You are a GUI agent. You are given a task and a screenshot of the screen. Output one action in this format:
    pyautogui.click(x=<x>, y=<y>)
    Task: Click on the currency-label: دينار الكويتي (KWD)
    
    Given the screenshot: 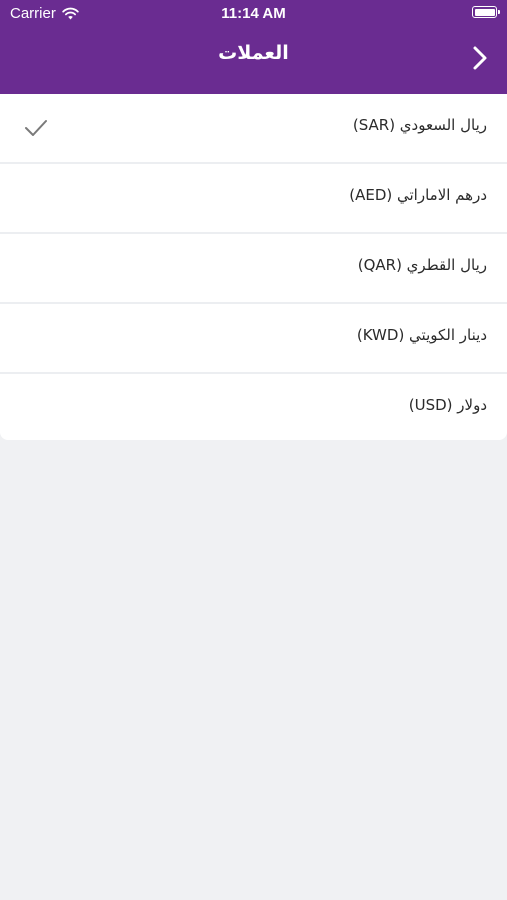 What is the action you would take?
    pyautogui.click(x=421, y=335)
    